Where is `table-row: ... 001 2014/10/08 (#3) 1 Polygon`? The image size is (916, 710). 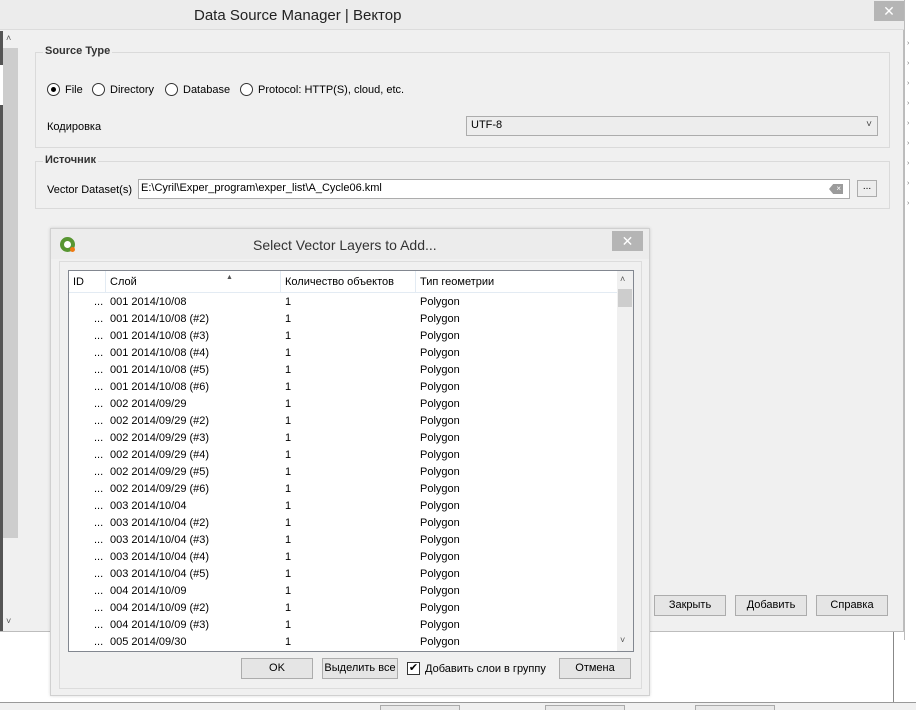
table-row: ... 001 2014/10/08 (#3) 1 Polygon is located at coordinates (343, 336).